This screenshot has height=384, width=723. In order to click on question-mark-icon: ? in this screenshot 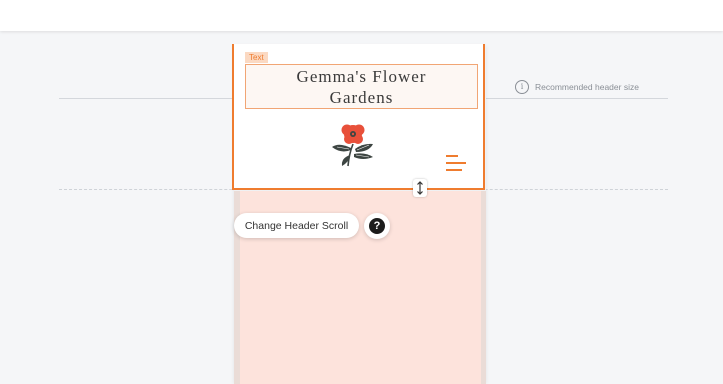, I will do `click(377, 226)`.